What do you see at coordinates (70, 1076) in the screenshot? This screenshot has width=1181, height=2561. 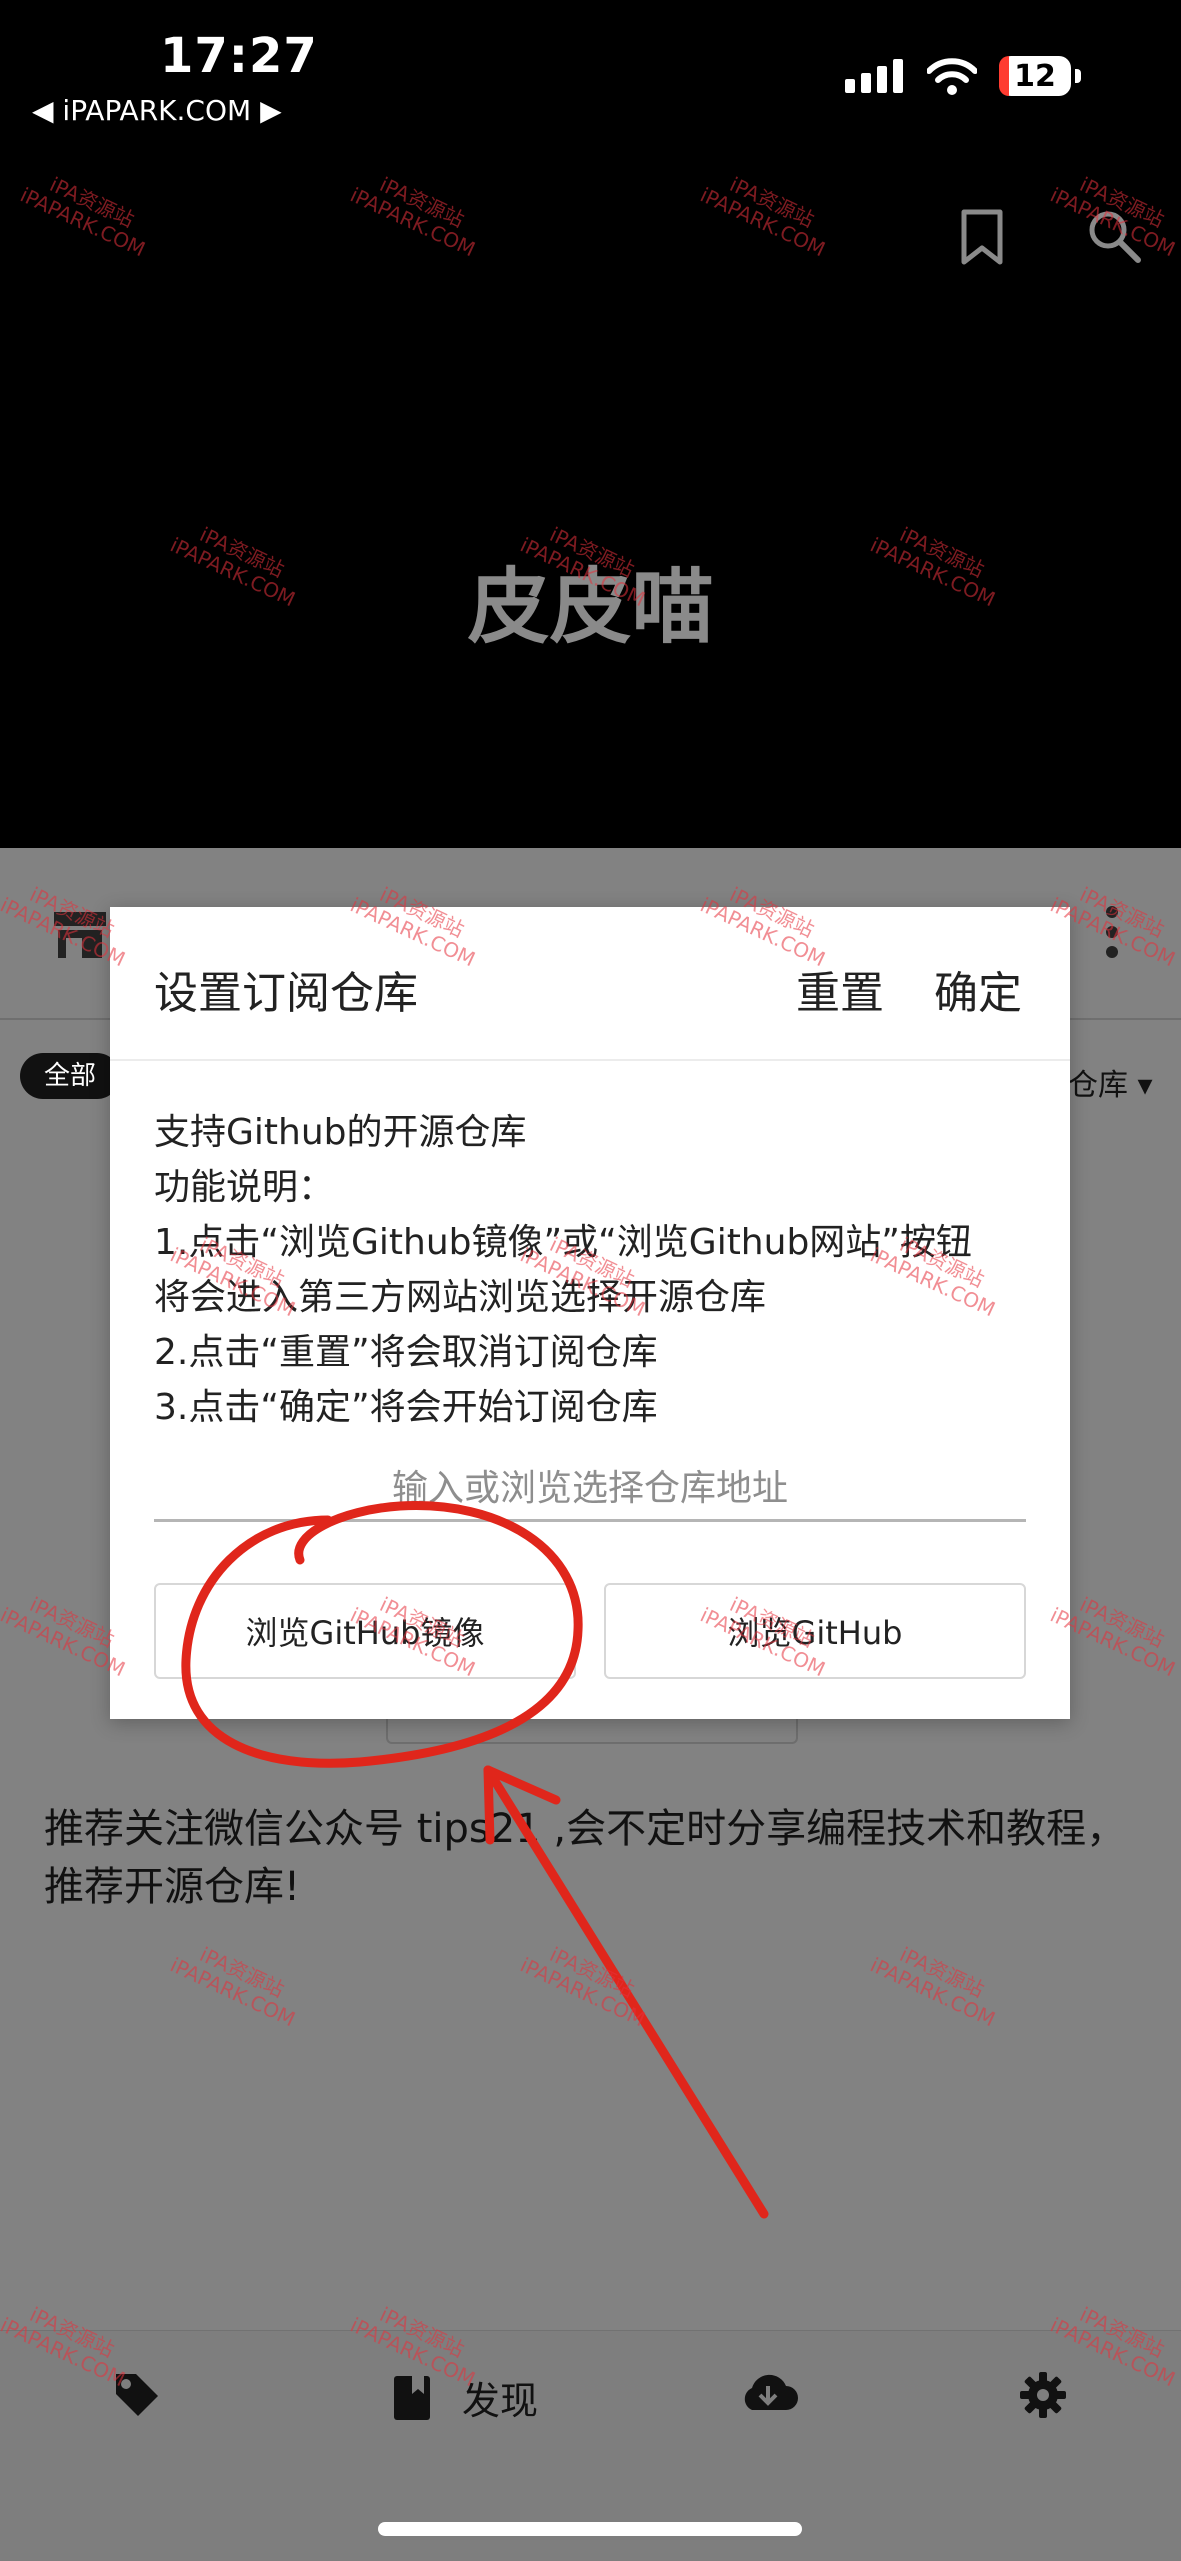 I see `filter-chip-all: 全部` at bounding box center [70, 1076].